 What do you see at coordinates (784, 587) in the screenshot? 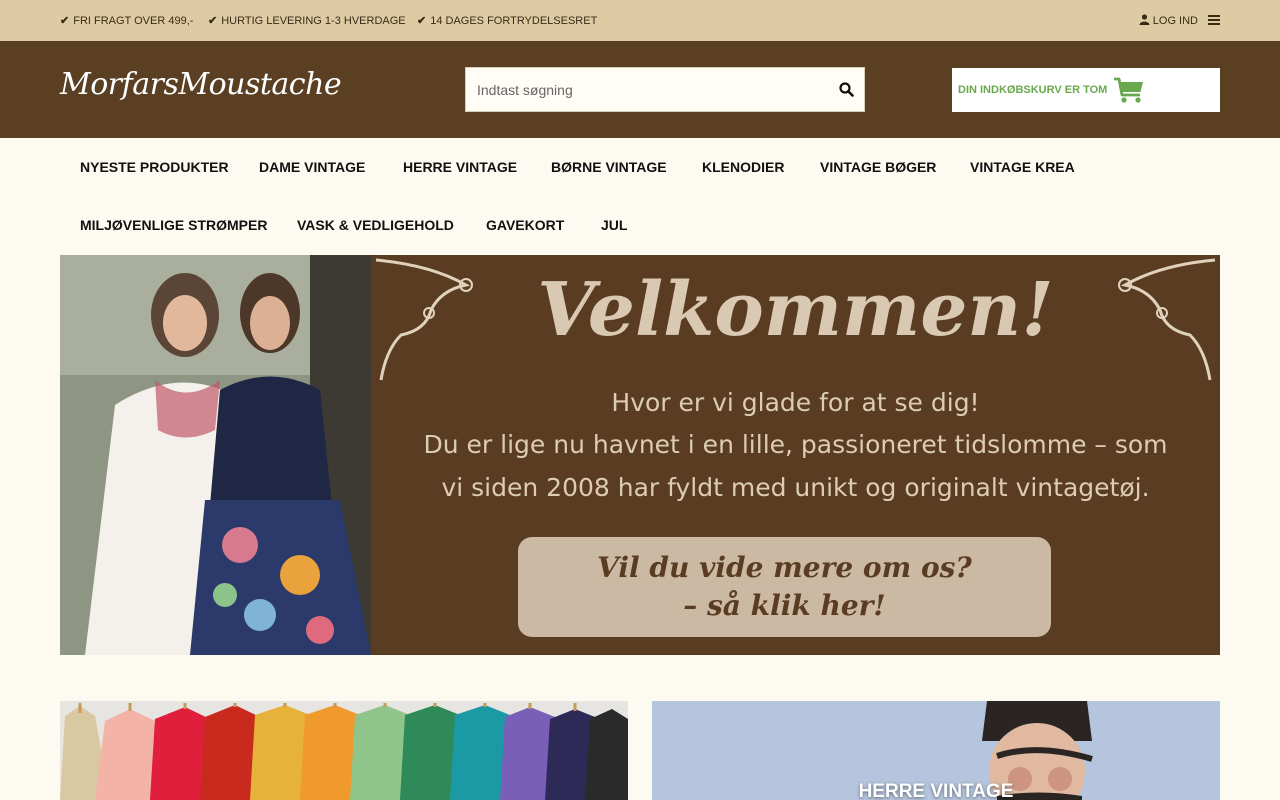
I see `about-us-button: Vil du vide mere om os? – så klik her!` at bounding box center [784, 587].